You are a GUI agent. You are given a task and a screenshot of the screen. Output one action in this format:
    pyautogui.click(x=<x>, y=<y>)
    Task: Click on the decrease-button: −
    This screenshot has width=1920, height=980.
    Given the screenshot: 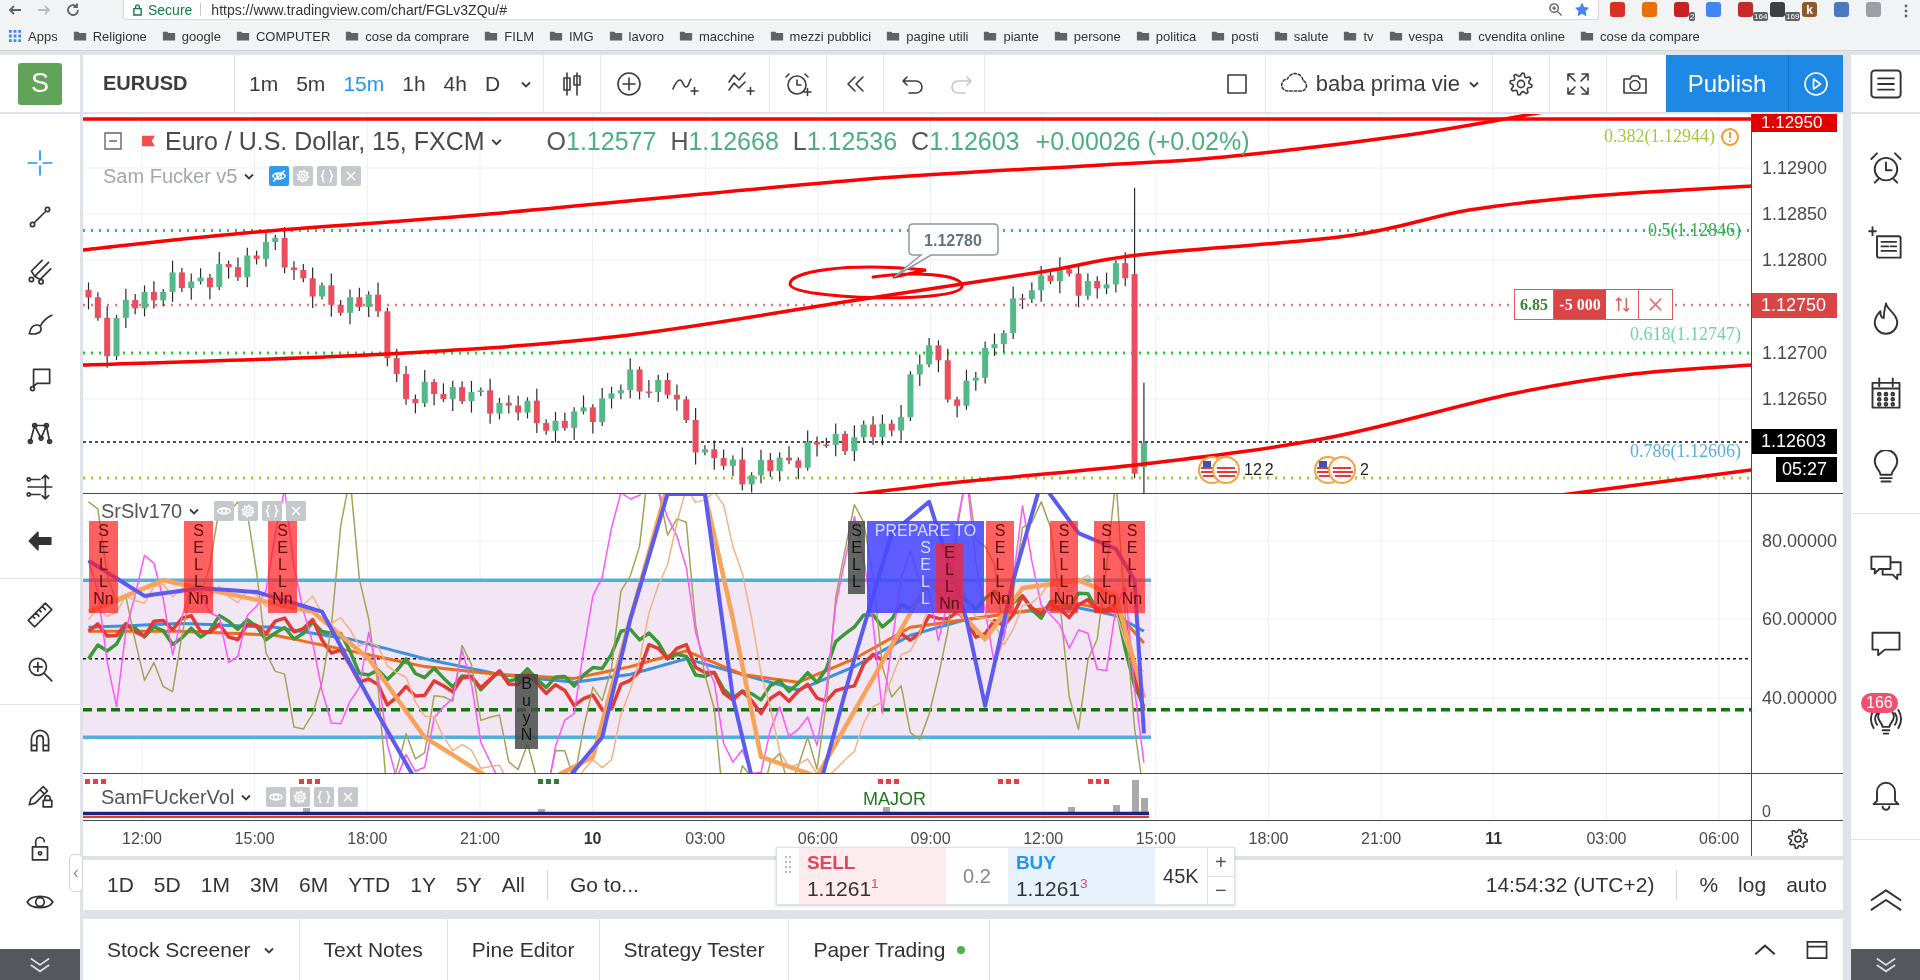 What is the action you would take?
    pyautogui.click(x=1220, y=890)
    